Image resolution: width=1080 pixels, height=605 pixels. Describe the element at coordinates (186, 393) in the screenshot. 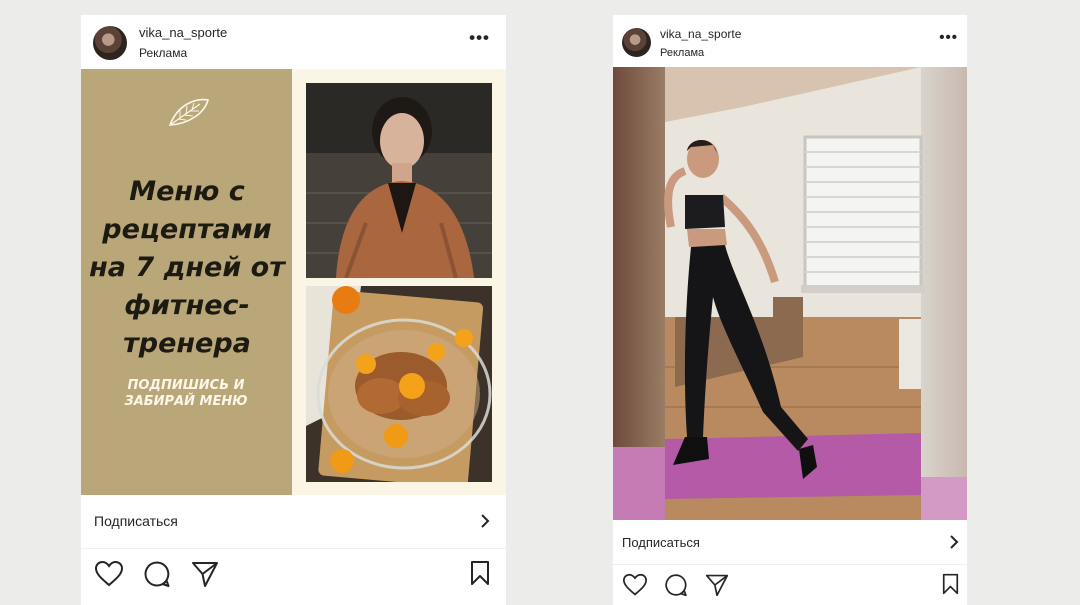

I see `ad-cta: ПОДПИШИСЬ И ЗАБИРАЙ МЕНЮ` at that location.